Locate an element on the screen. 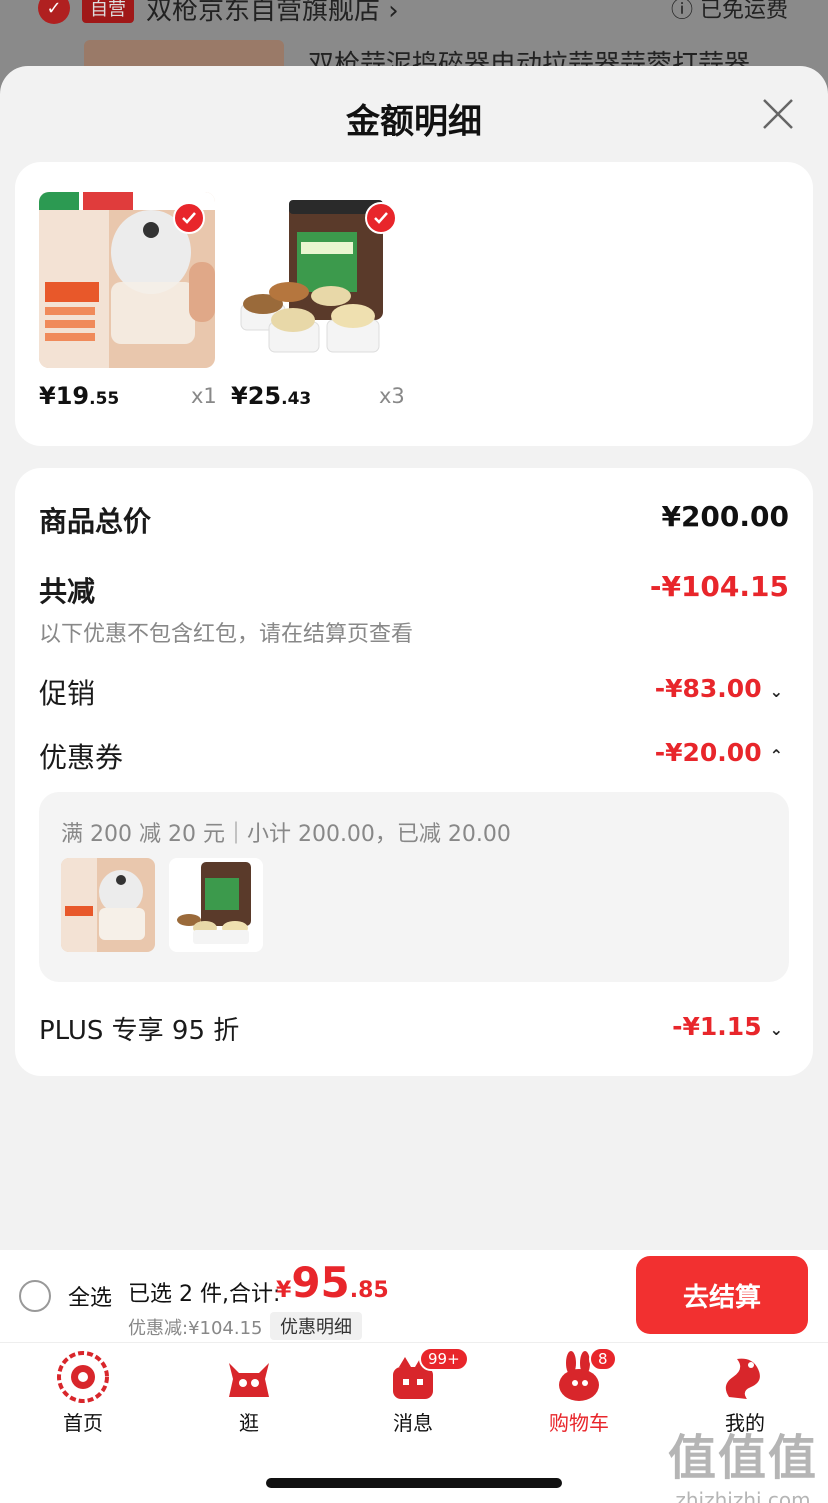 This screenshot has width=828, height=1503. promotion-row: 促销 -¥83.00 ⌄ is located at coordinates (414, 691).